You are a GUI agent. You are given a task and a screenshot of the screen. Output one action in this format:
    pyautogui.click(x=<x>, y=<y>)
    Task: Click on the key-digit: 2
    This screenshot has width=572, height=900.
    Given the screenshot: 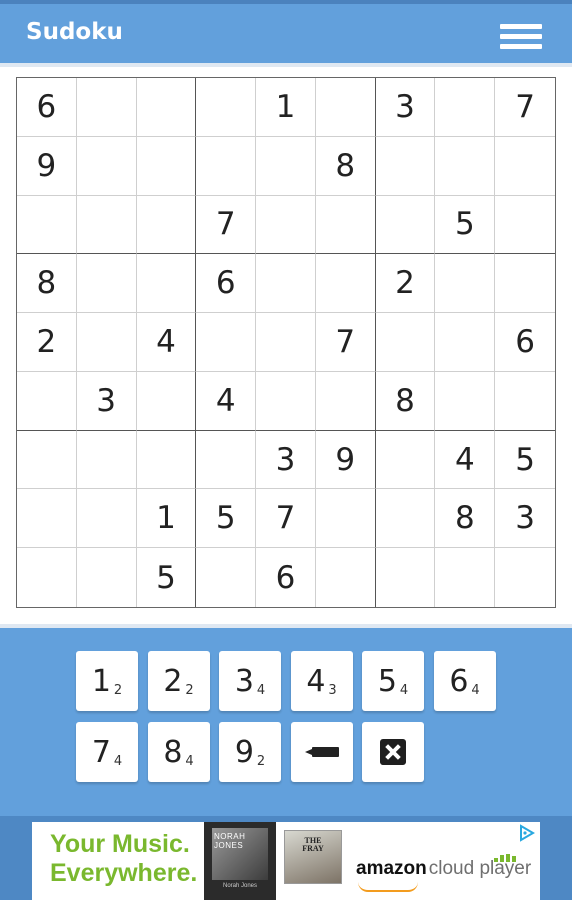 What is the action you would take?
    pyautogui.click(x=173, y=681)
    